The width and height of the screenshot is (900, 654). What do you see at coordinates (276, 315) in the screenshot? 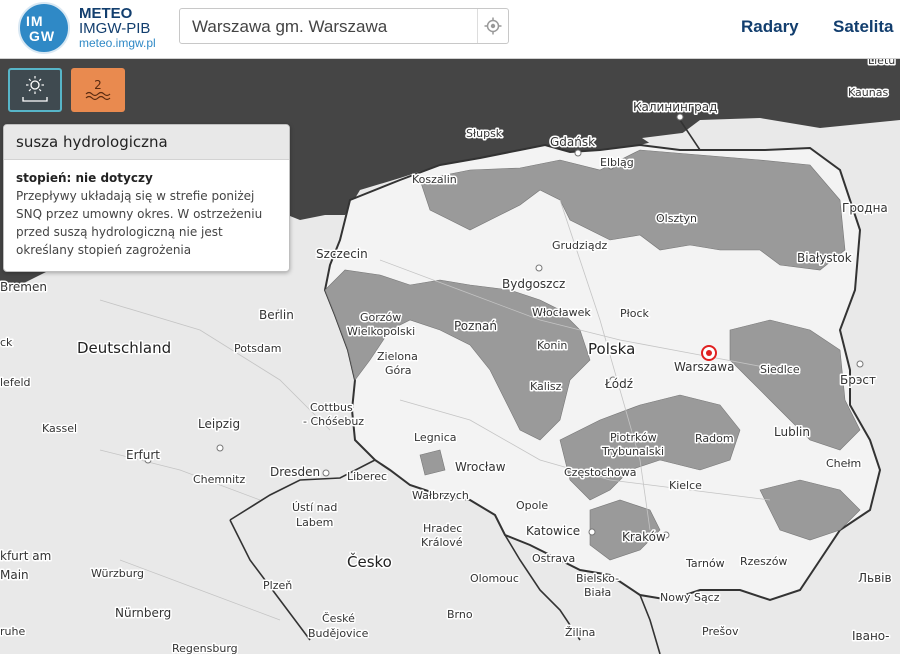
I see `label-berlin: Berlin` at bounding box center [276, 315].